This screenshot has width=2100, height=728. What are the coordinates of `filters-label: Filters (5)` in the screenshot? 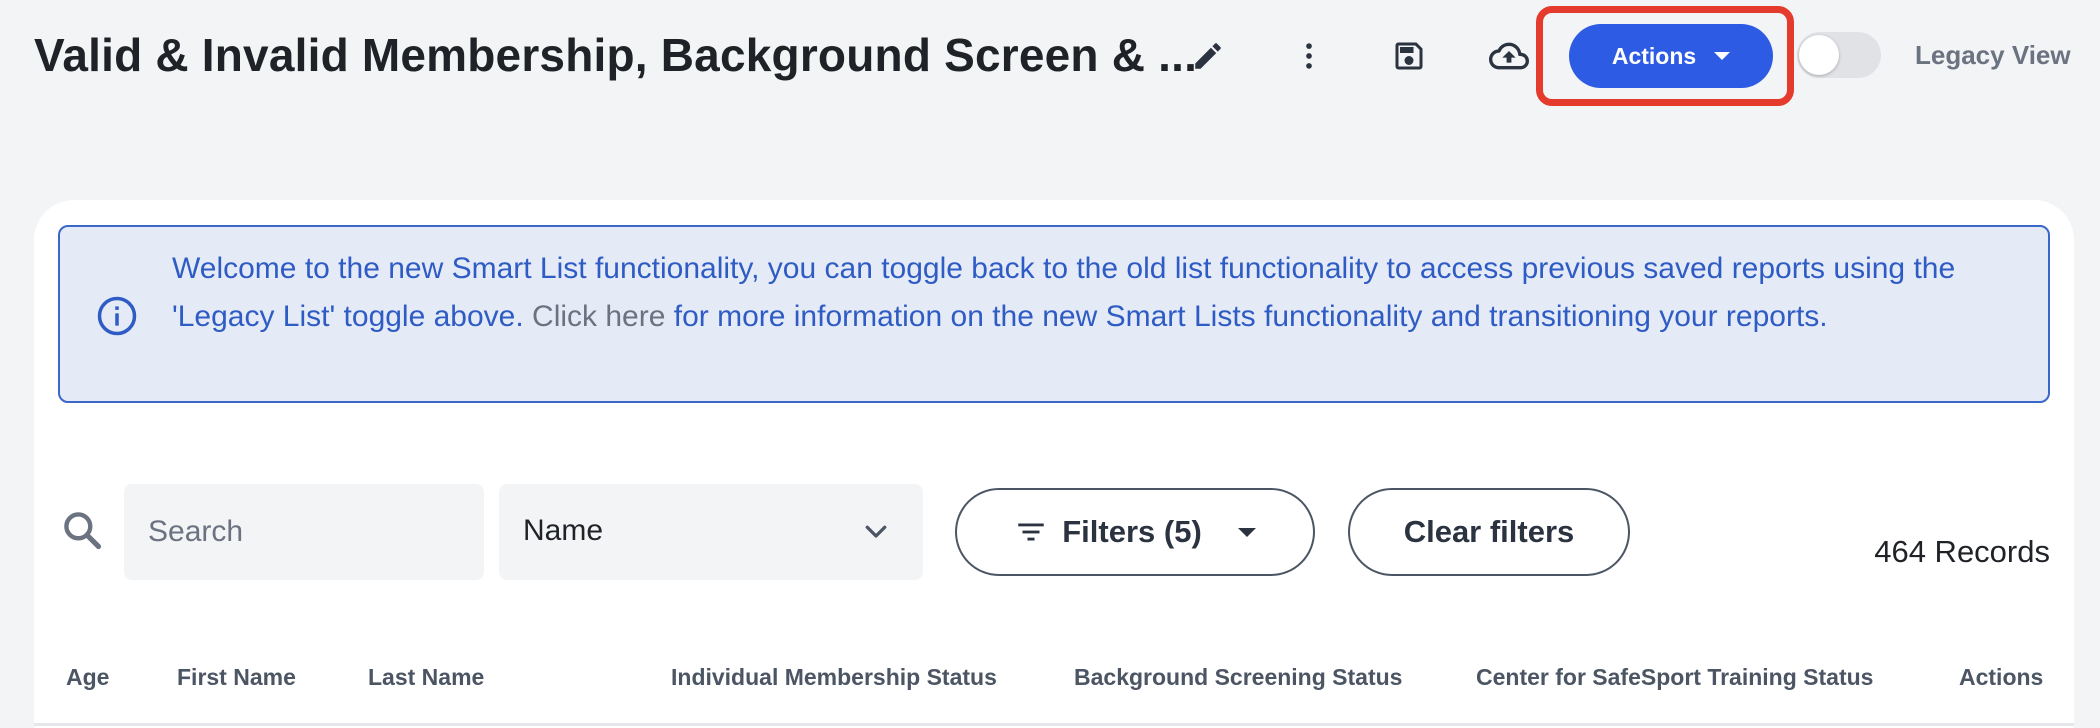 It's located at (1132, 531).